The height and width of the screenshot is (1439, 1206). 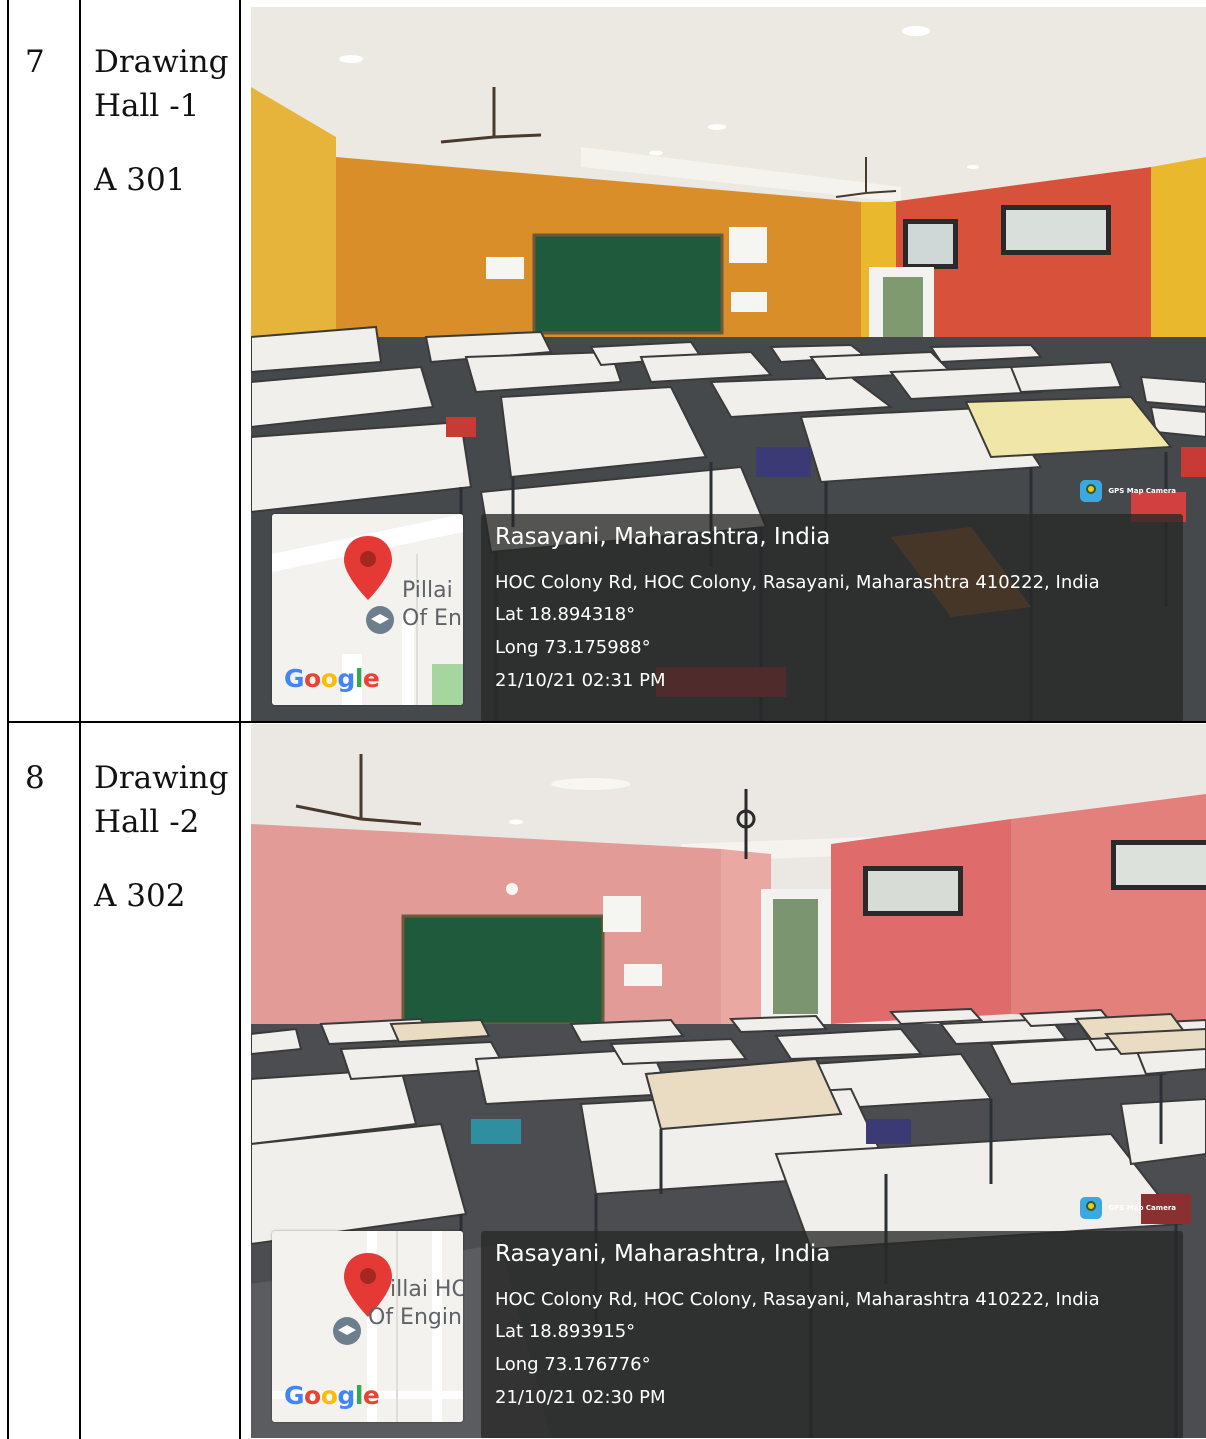 I want to click on row-number: 8, so click(x=35, y=778).